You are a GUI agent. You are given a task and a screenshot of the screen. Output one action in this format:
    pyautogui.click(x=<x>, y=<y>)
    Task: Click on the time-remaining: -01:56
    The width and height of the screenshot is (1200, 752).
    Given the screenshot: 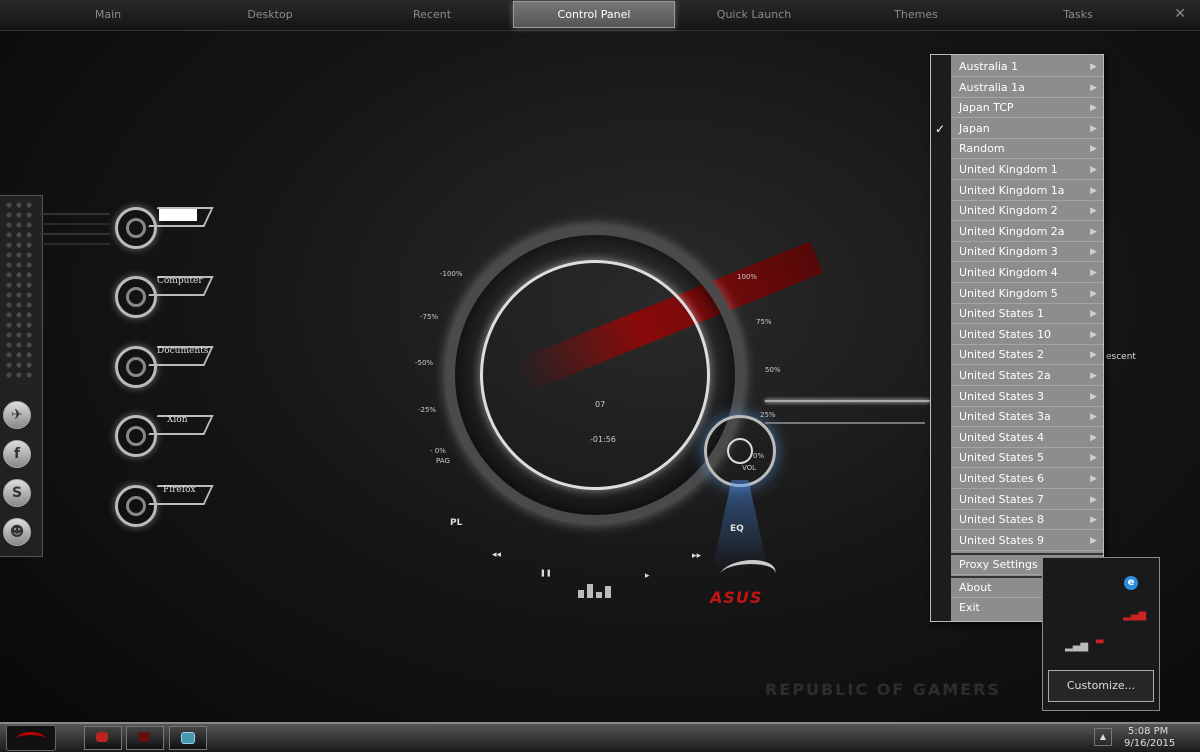 What is the action you would take?
    pyautogui.click(x=603, y=439)
    